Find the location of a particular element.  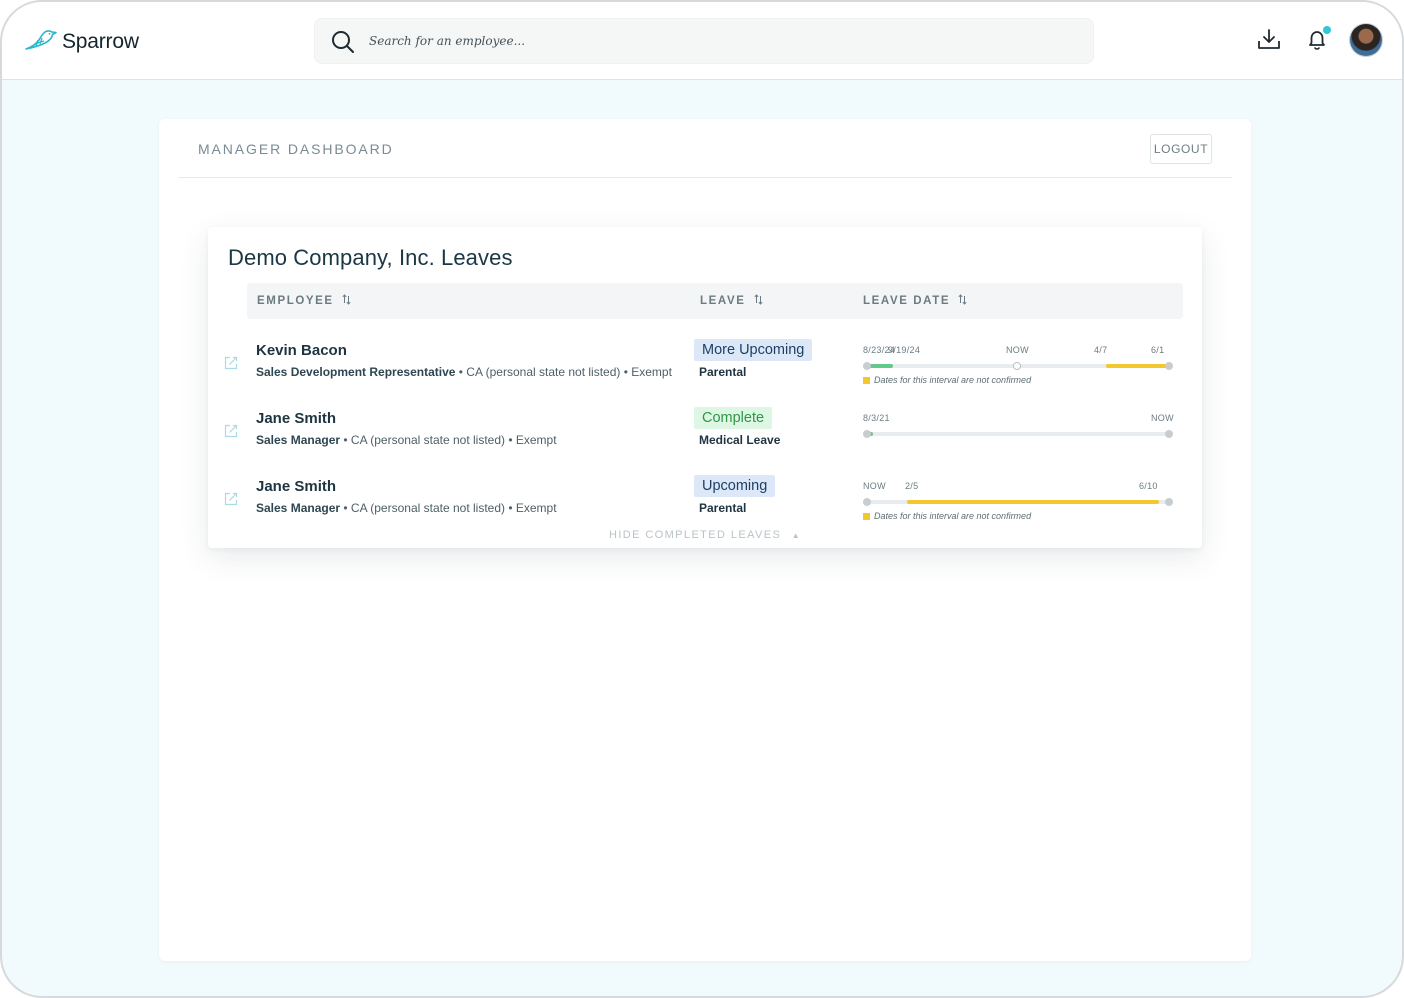

timeline-label: 8/3/21 is located at coordinates (876, 418).